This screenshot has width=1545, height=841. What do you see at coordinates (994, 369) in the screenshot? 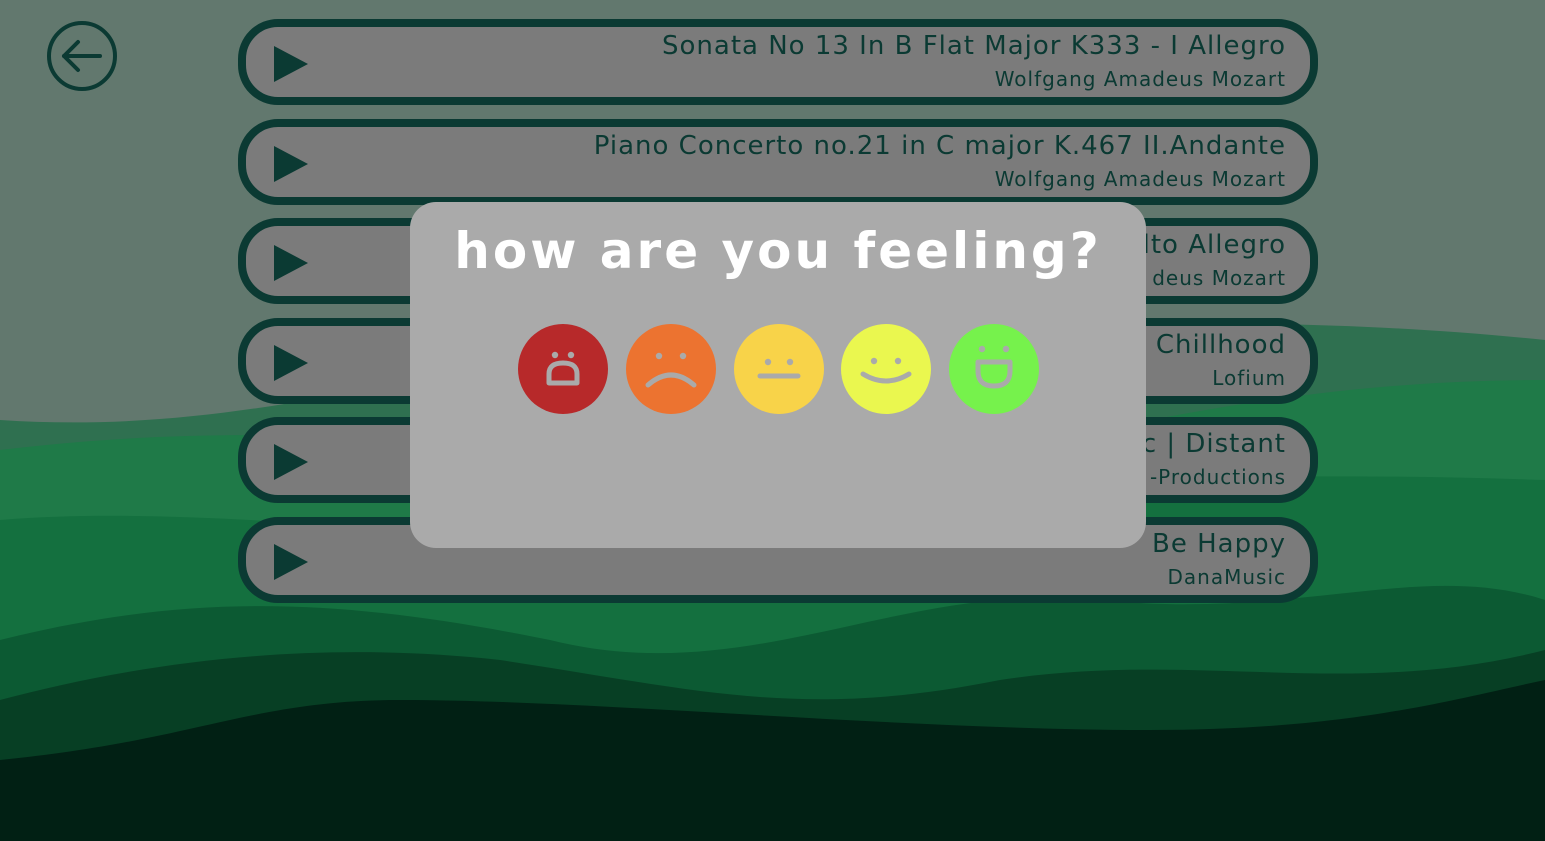
I see `very-happy-face-icon` at bounding box center [994, 369].